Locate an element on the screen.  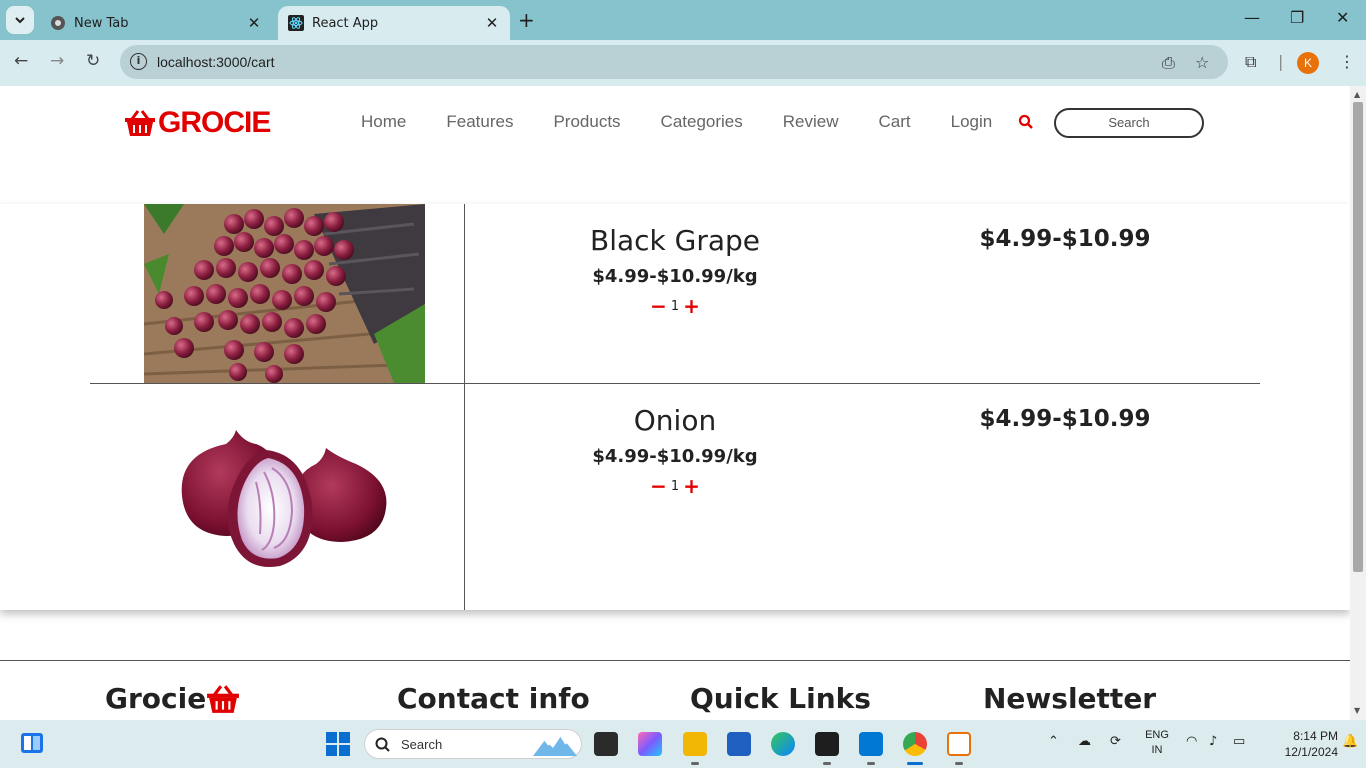
page-scrollbar: ▲ ▼ is located at coordinates (1358, 403).